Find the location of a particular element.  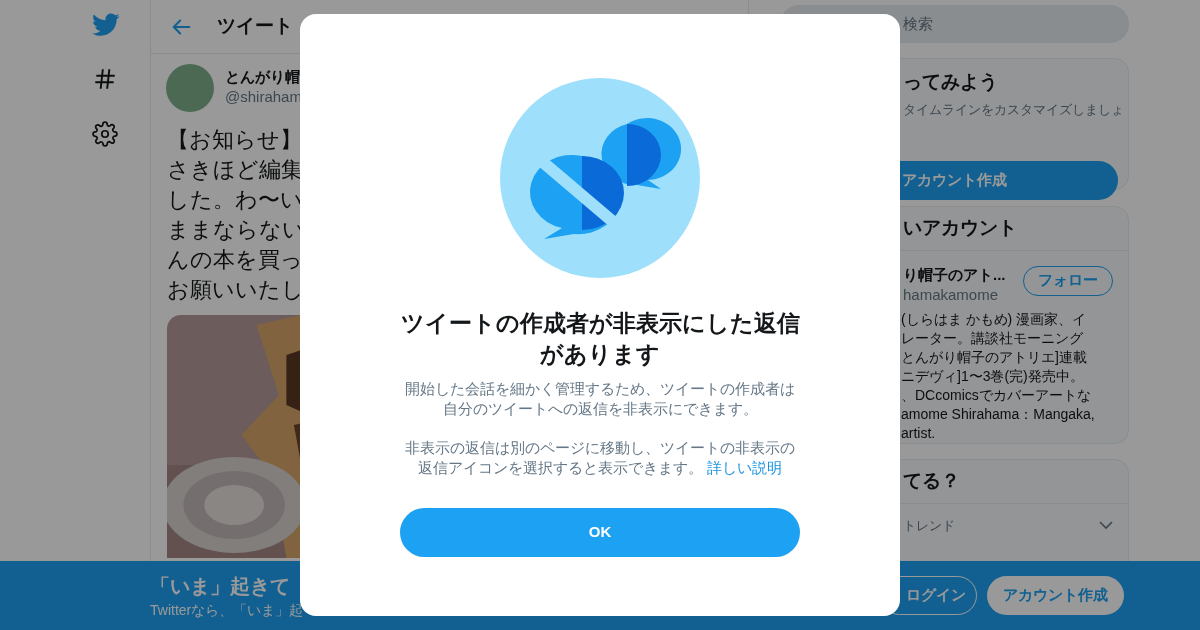

ok-button: OK is located at coordinates (600, 532).